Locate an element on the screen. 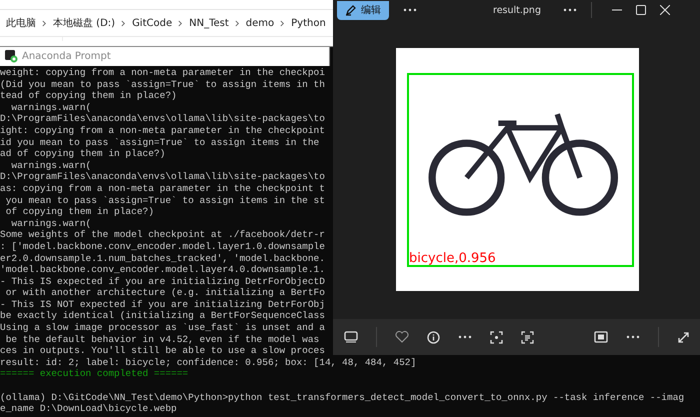  terminal-line: - This IS expected if you are initializing DetrForObjectD is located at coordinates (162, 282).